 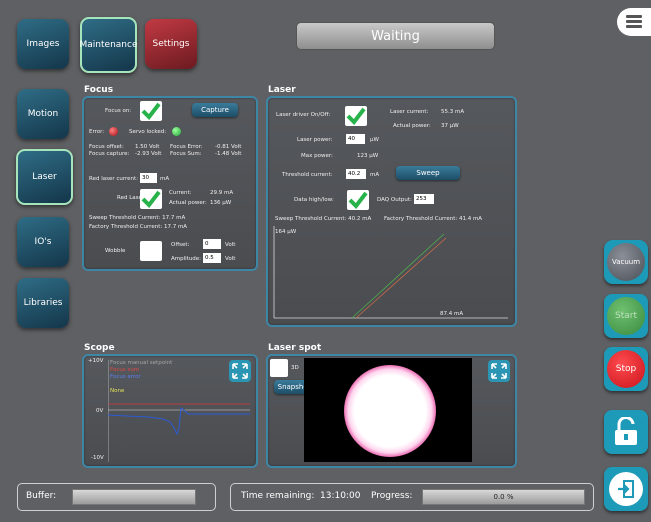 I want to click on exit-icon-bg, so click(x=626, y=489).